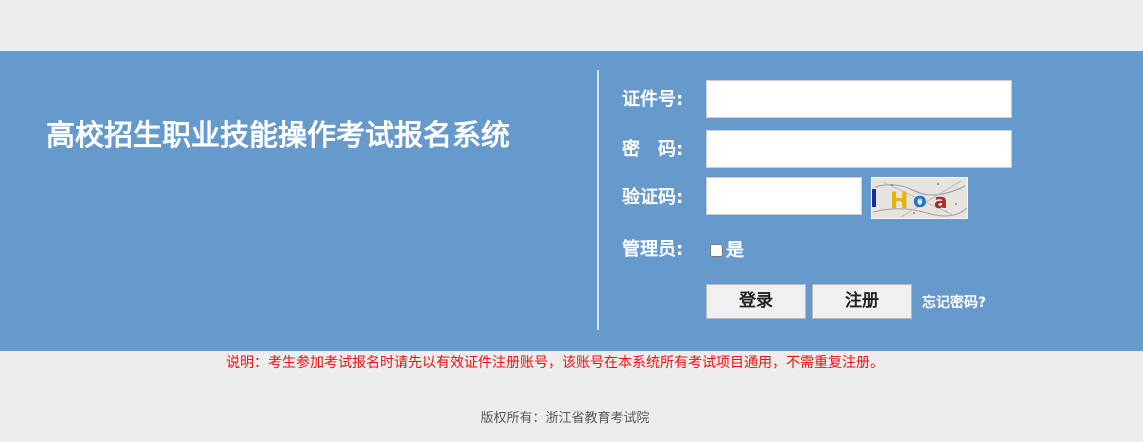 This screenshot has height=442, width=1143. Describe the element at coordinates (598, 200) in the screenshot. I see `vertical-divider` at that location.